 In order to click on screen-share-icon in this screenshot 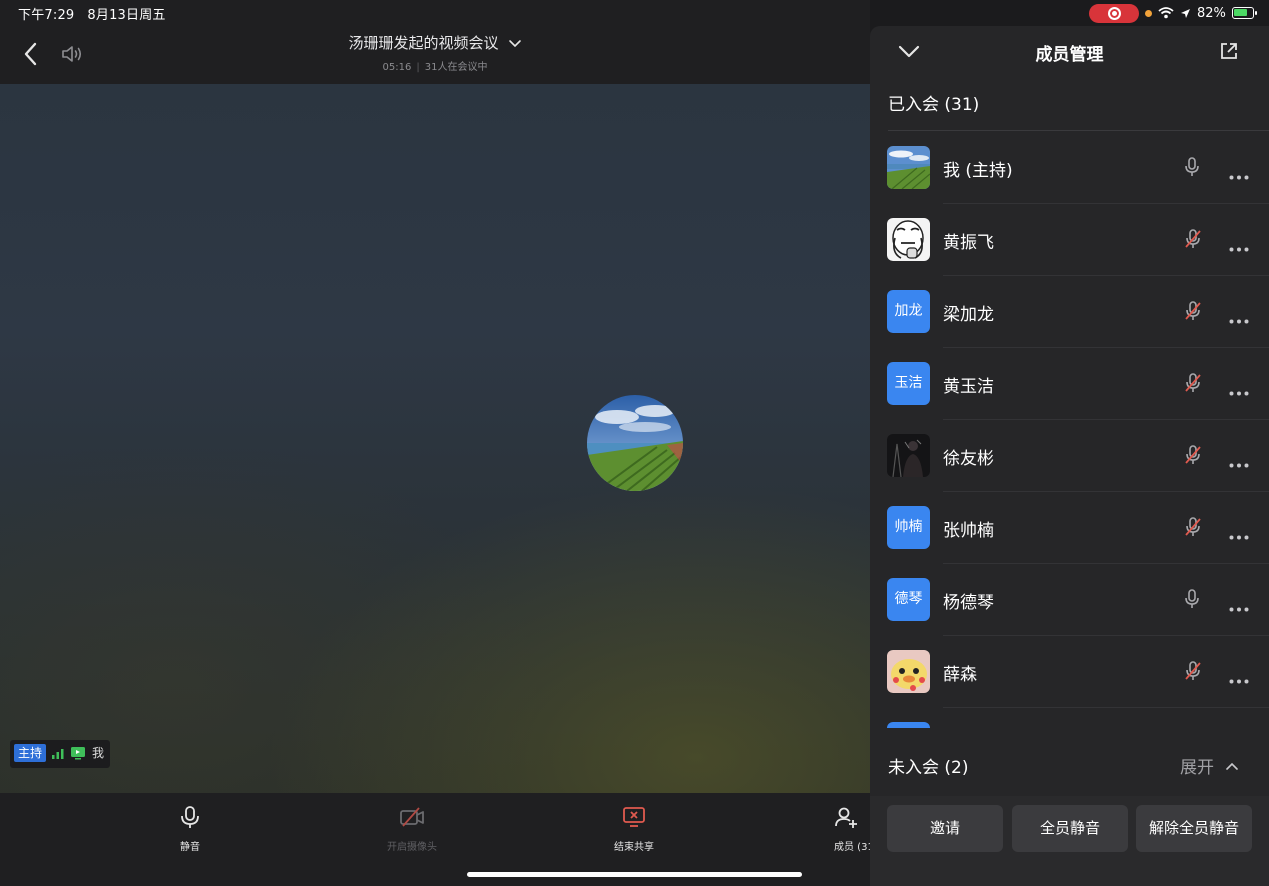, I will do `click(78, 753)`.